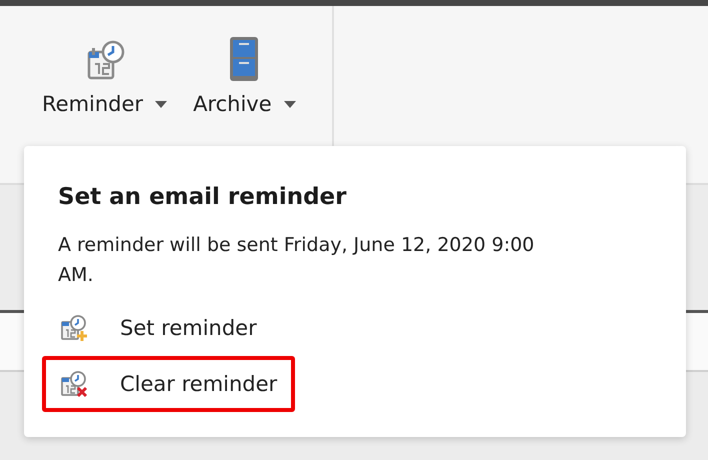 The image size is (708, 460). What do you see at coordinates (74, 384) in the screenshot?
I see `calendar-remove-icon` at bounding box center [74, 384].